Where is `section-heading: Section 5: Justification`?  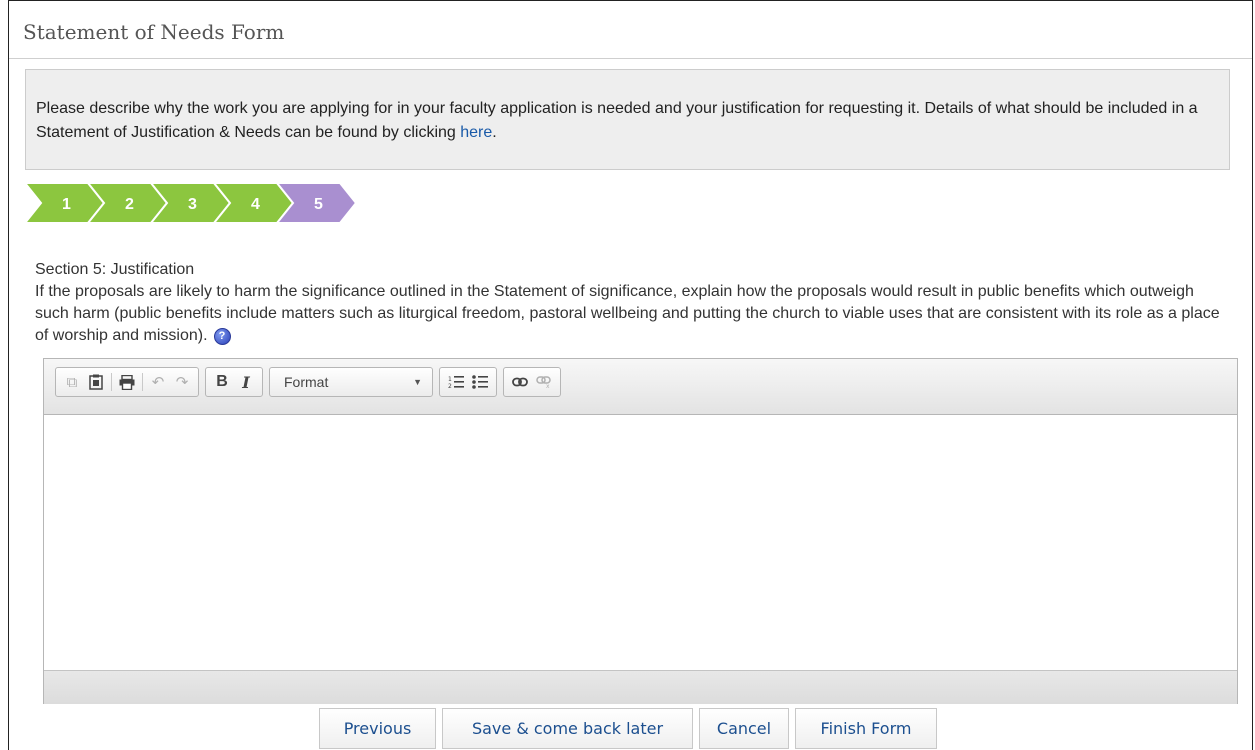 section-heading: Section 5: Justification is located at coordinates (115, 269).